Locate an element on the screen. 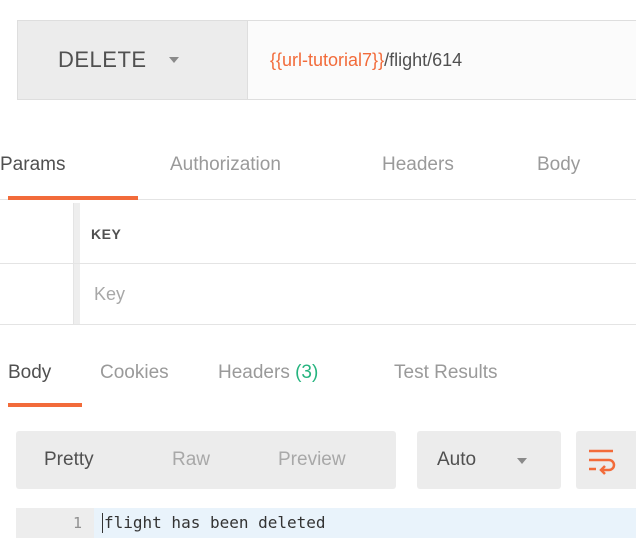 The image size is (636, 548). method-label: DELETE is located at coordinates (102, 59).